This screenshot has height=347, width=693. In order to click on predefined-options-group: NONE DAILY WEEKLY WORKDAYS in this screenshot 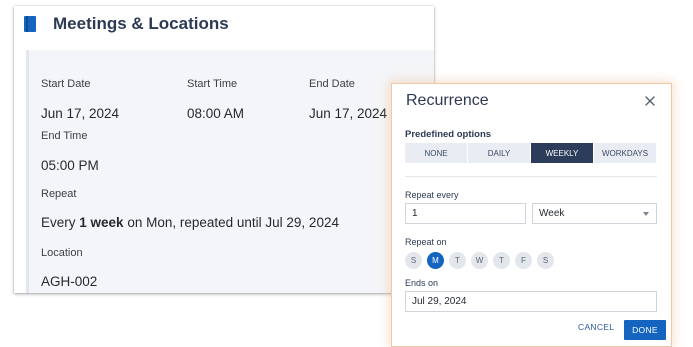, I will do `click(530, 153)`.